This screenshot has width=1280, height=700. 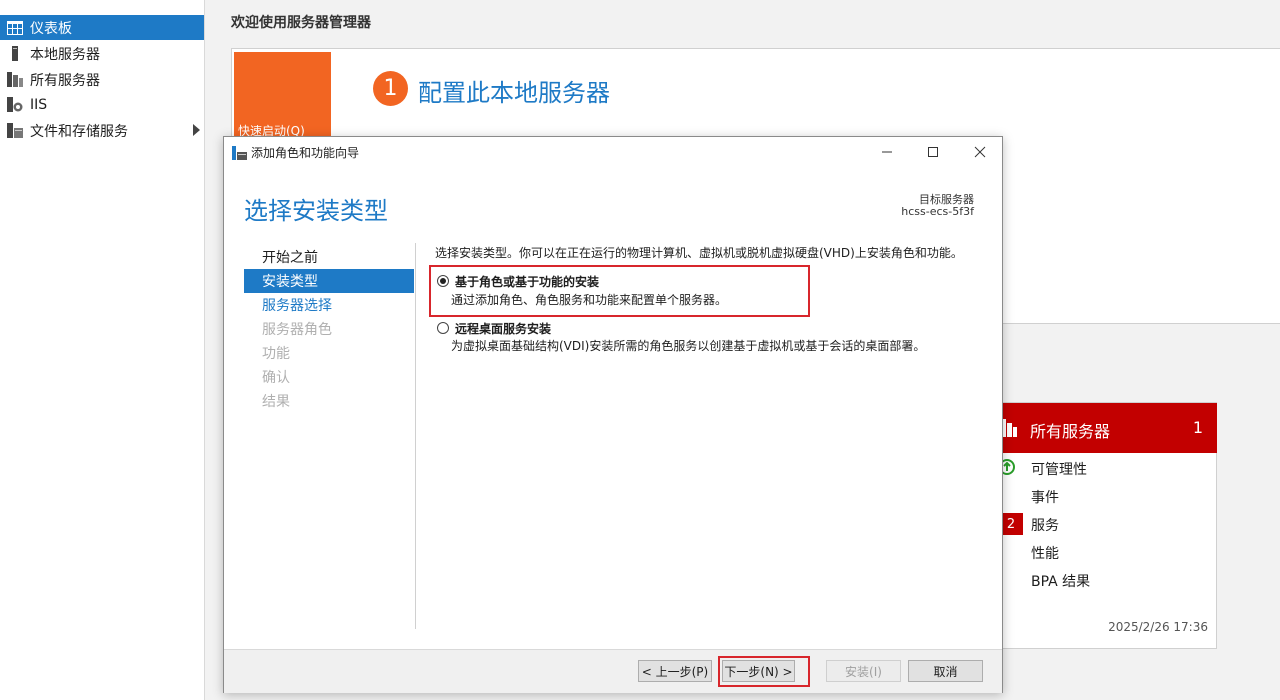 I want to click on wizard-heading: 选择安装类型, so click(x=316, y=211).